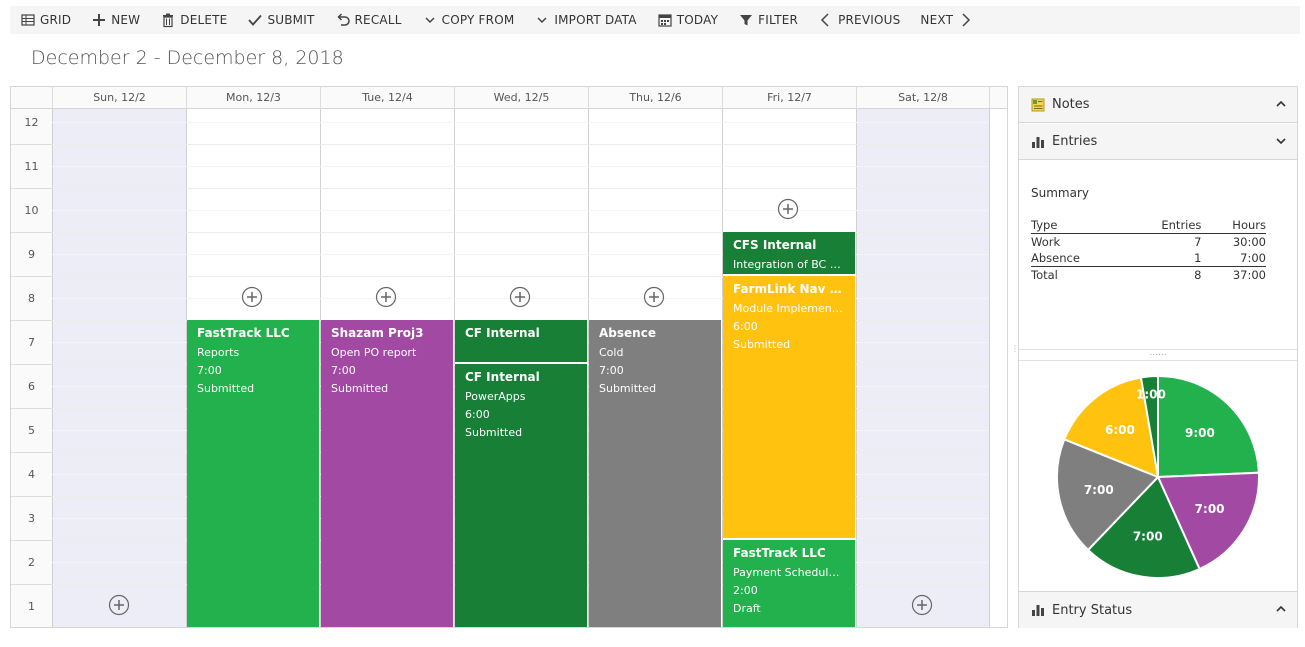 The height and width of the screenshot is (647, 1305). I want to click on entry-status-section-header: Entry Status, so click(1158, 609).